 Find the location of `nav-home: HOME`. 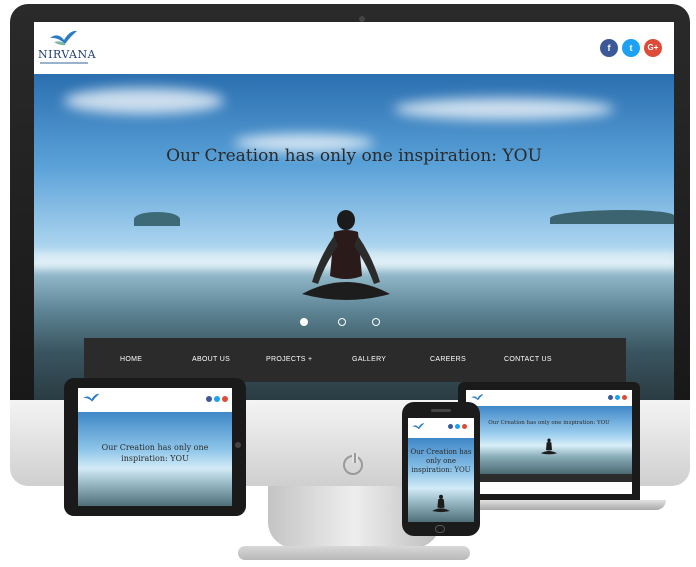

nav-home: HOME is located at coordinates (131, 360).